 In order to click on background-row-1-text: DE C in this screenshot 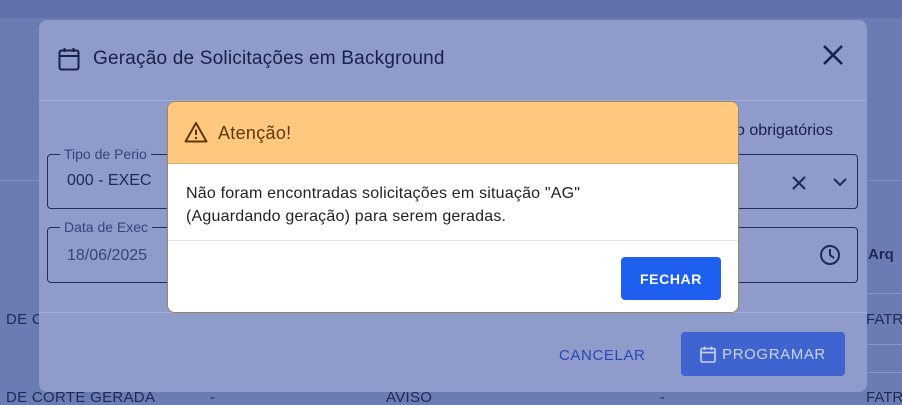, I will do `click(25, 319)`.